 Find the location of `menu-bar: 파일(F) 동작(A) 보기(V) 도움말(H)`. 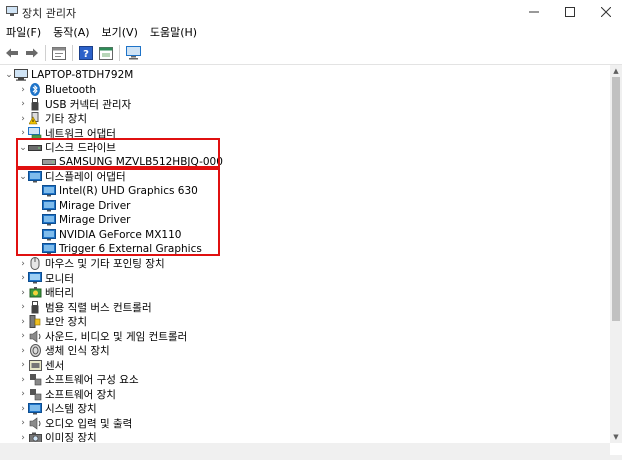

menu-bar: 파일(F) 동작(A) 보기(V) 도움말(H) is located at coordinates (311, 33).